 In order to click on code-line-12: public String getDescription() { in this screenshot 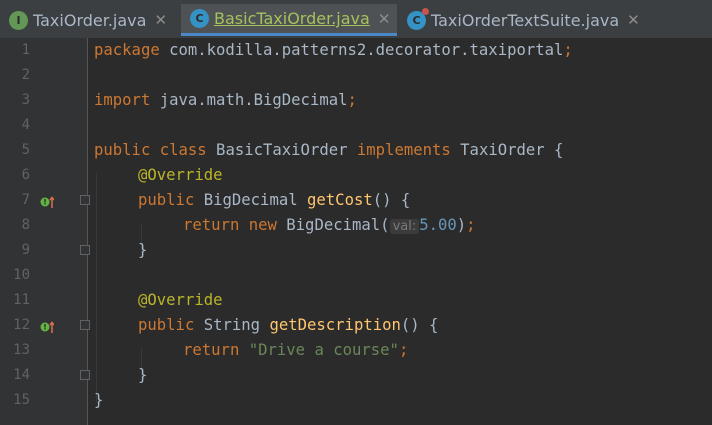, I will do `click(288, 325)`.